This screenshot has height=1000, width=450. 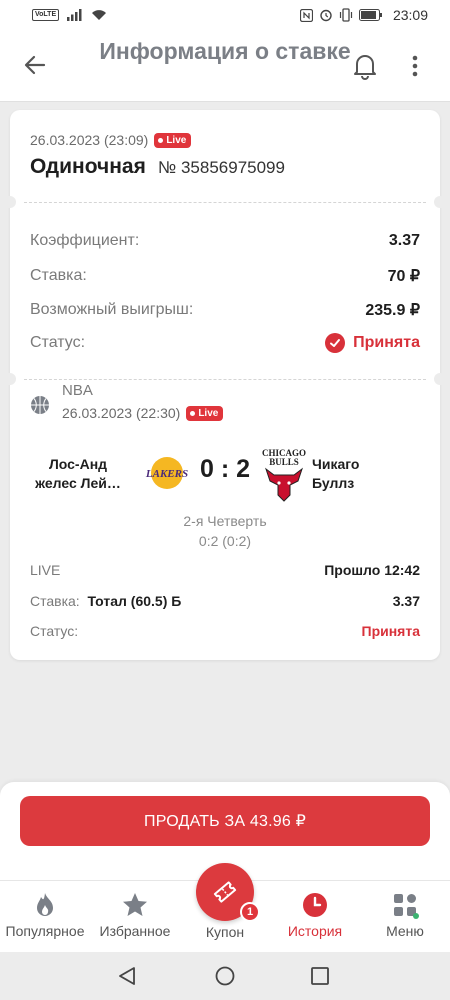 I want to click on live-text: LIVE, so click(x=45, y=570).